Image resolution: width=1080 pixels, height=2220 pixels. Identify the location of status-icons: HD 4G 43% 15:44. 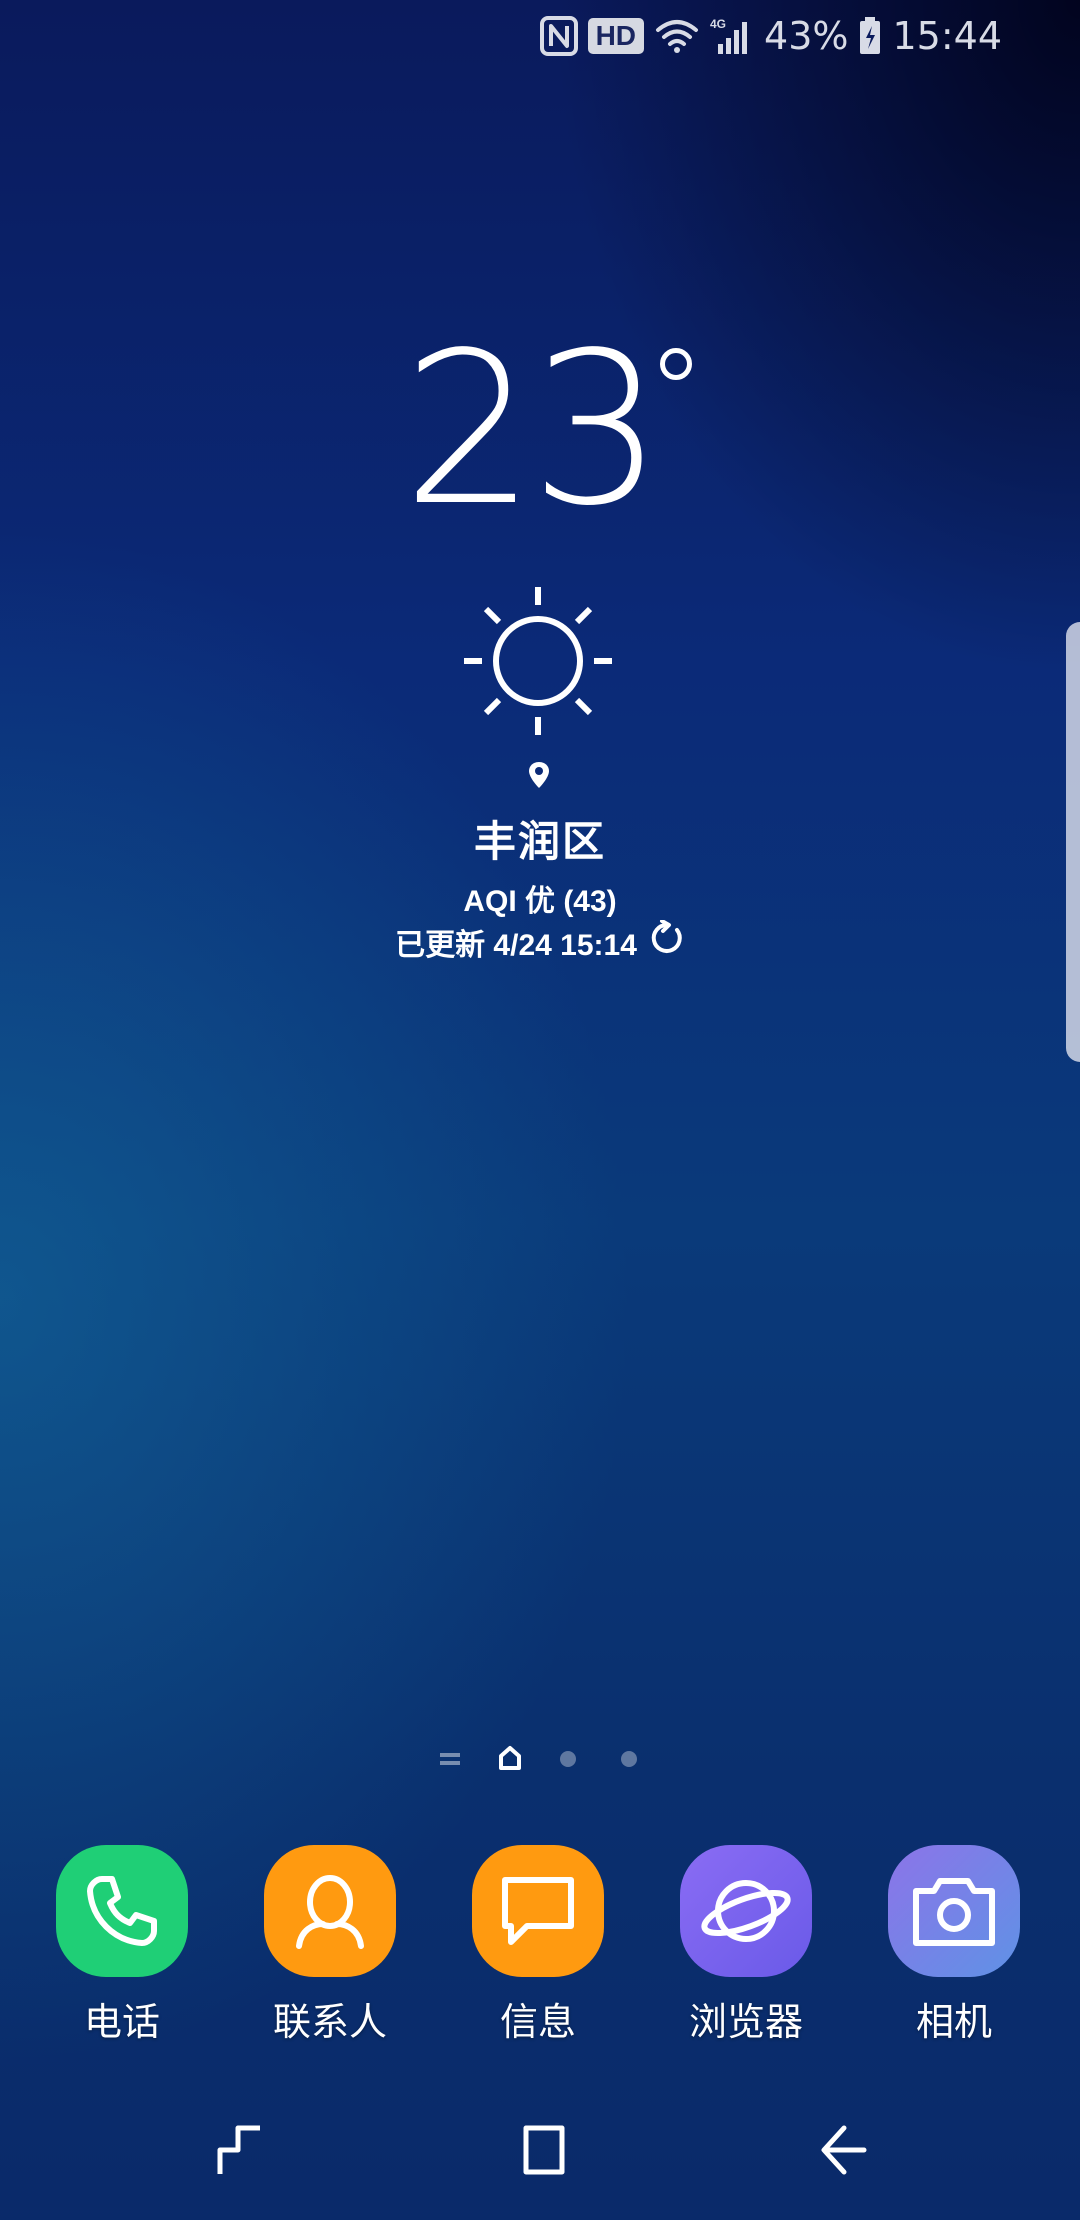
(770, 36).